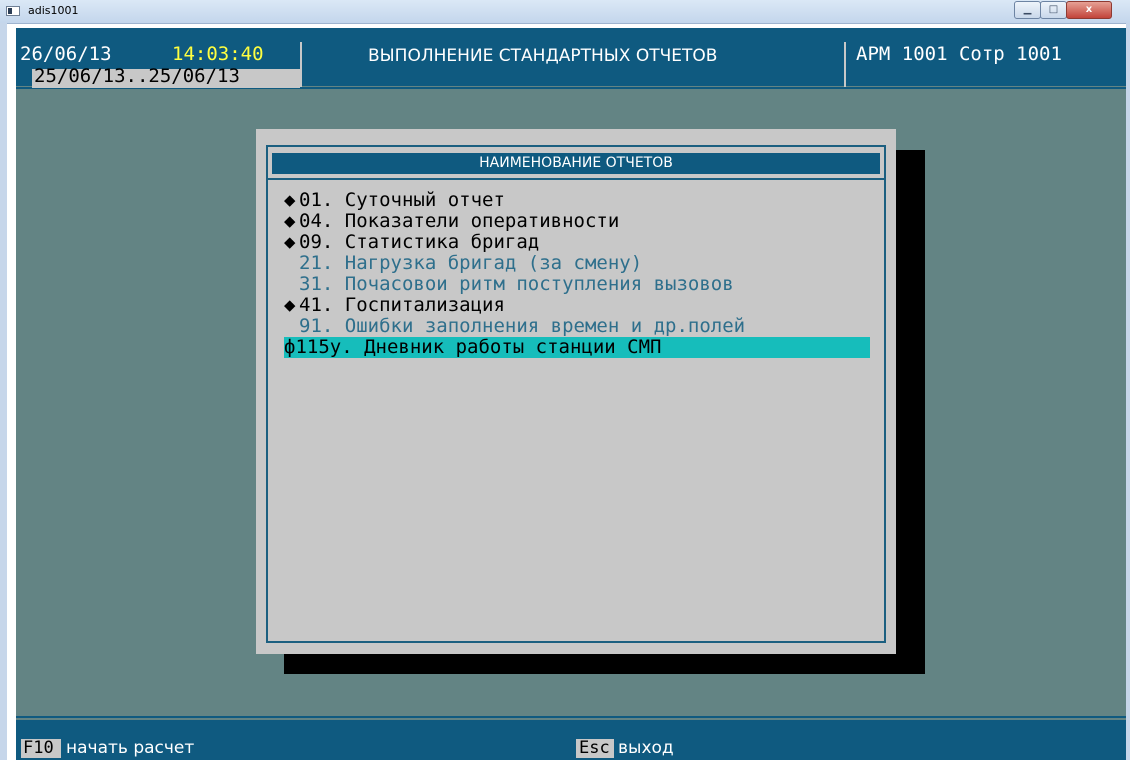  I want to click on report-item-label: 31. Почасовои ритм поступления вызовов, so click(516, 284).